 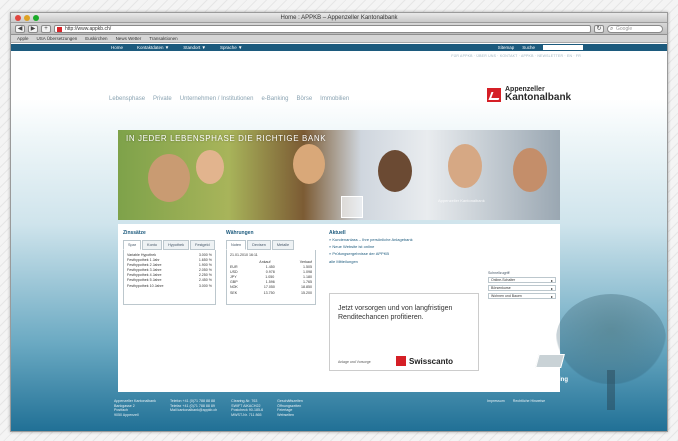 I want to click on zoom-window-icon, so click(x=36, y=18).